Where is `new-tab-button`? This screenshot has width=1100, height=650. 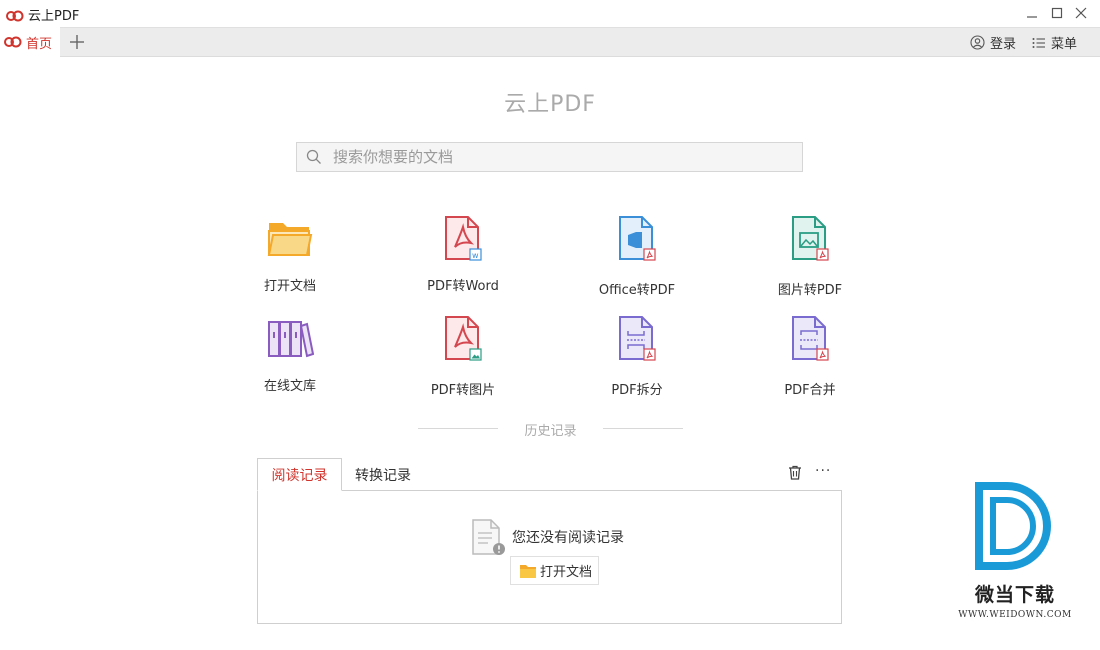 new-tab-button is located at coordinates (77, 42).